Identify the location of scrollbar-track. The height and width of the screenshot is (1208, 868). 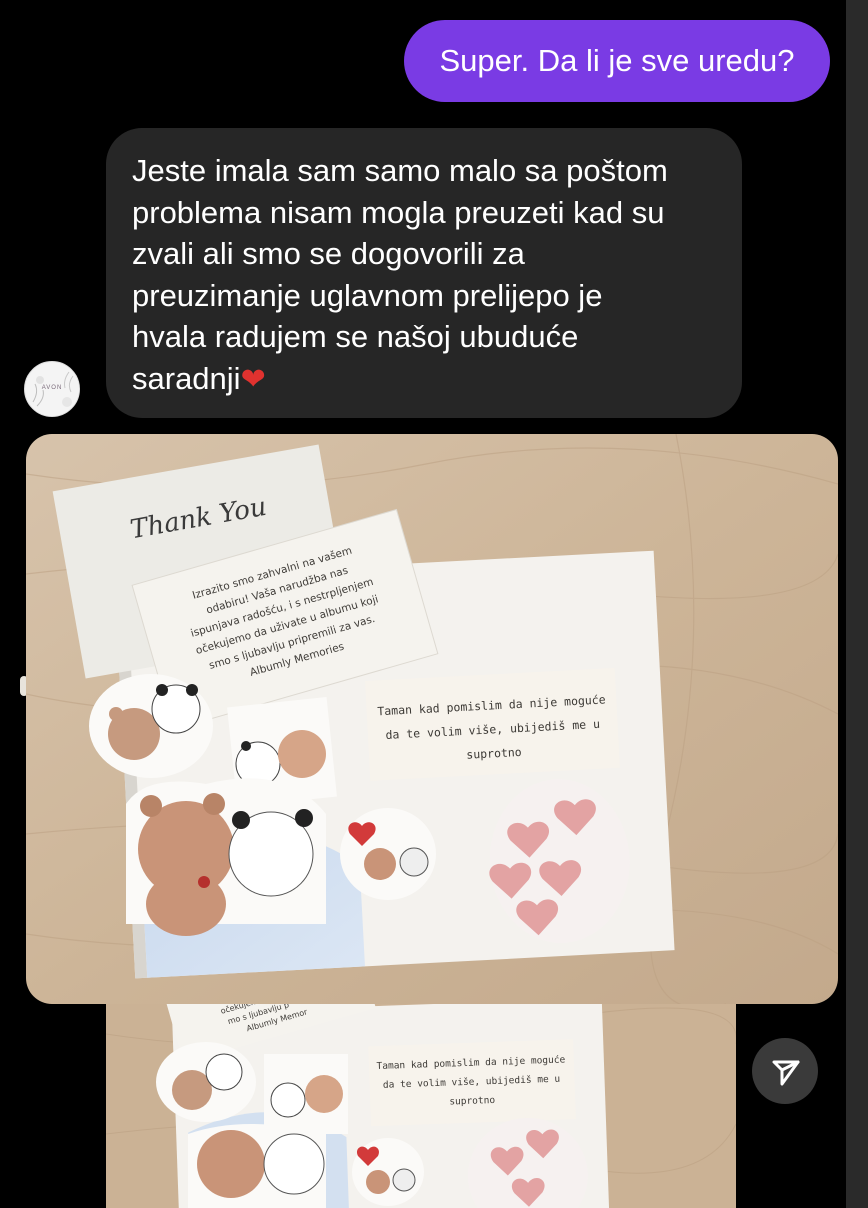
(857, 604).